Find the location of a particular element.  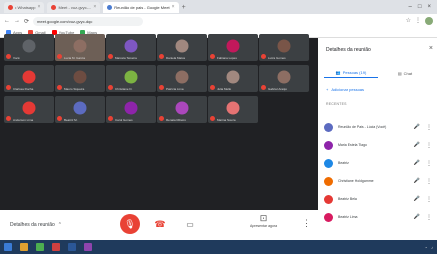

participant-name: Marina Souza is located at coordinates (226, 120).